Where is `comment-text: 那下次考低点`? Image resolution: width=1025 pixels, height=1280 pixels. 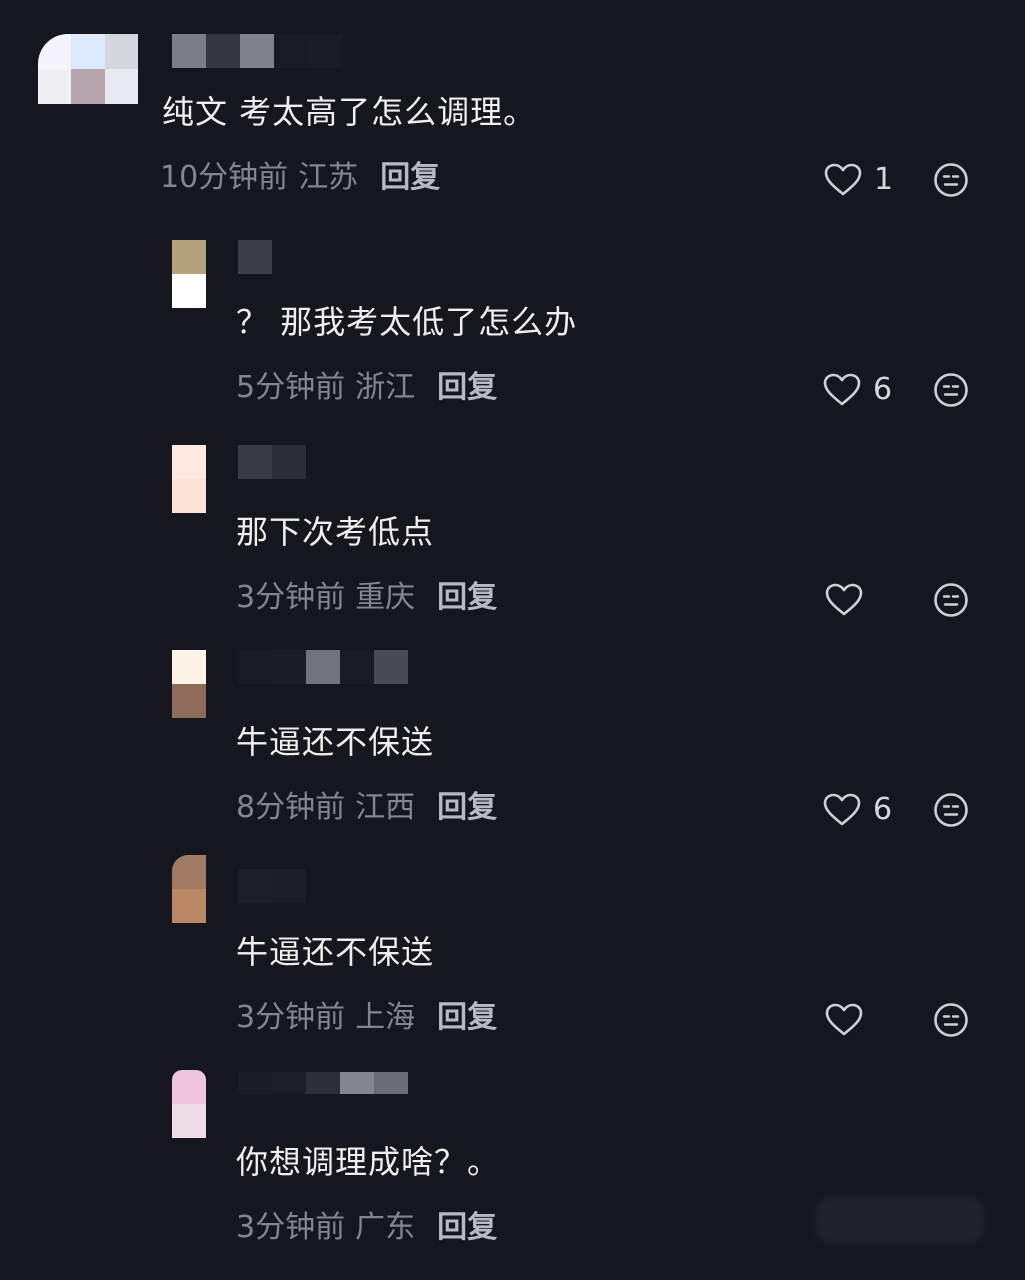 comment-text: 那下次考低点 is located at coordinates (335, 532).